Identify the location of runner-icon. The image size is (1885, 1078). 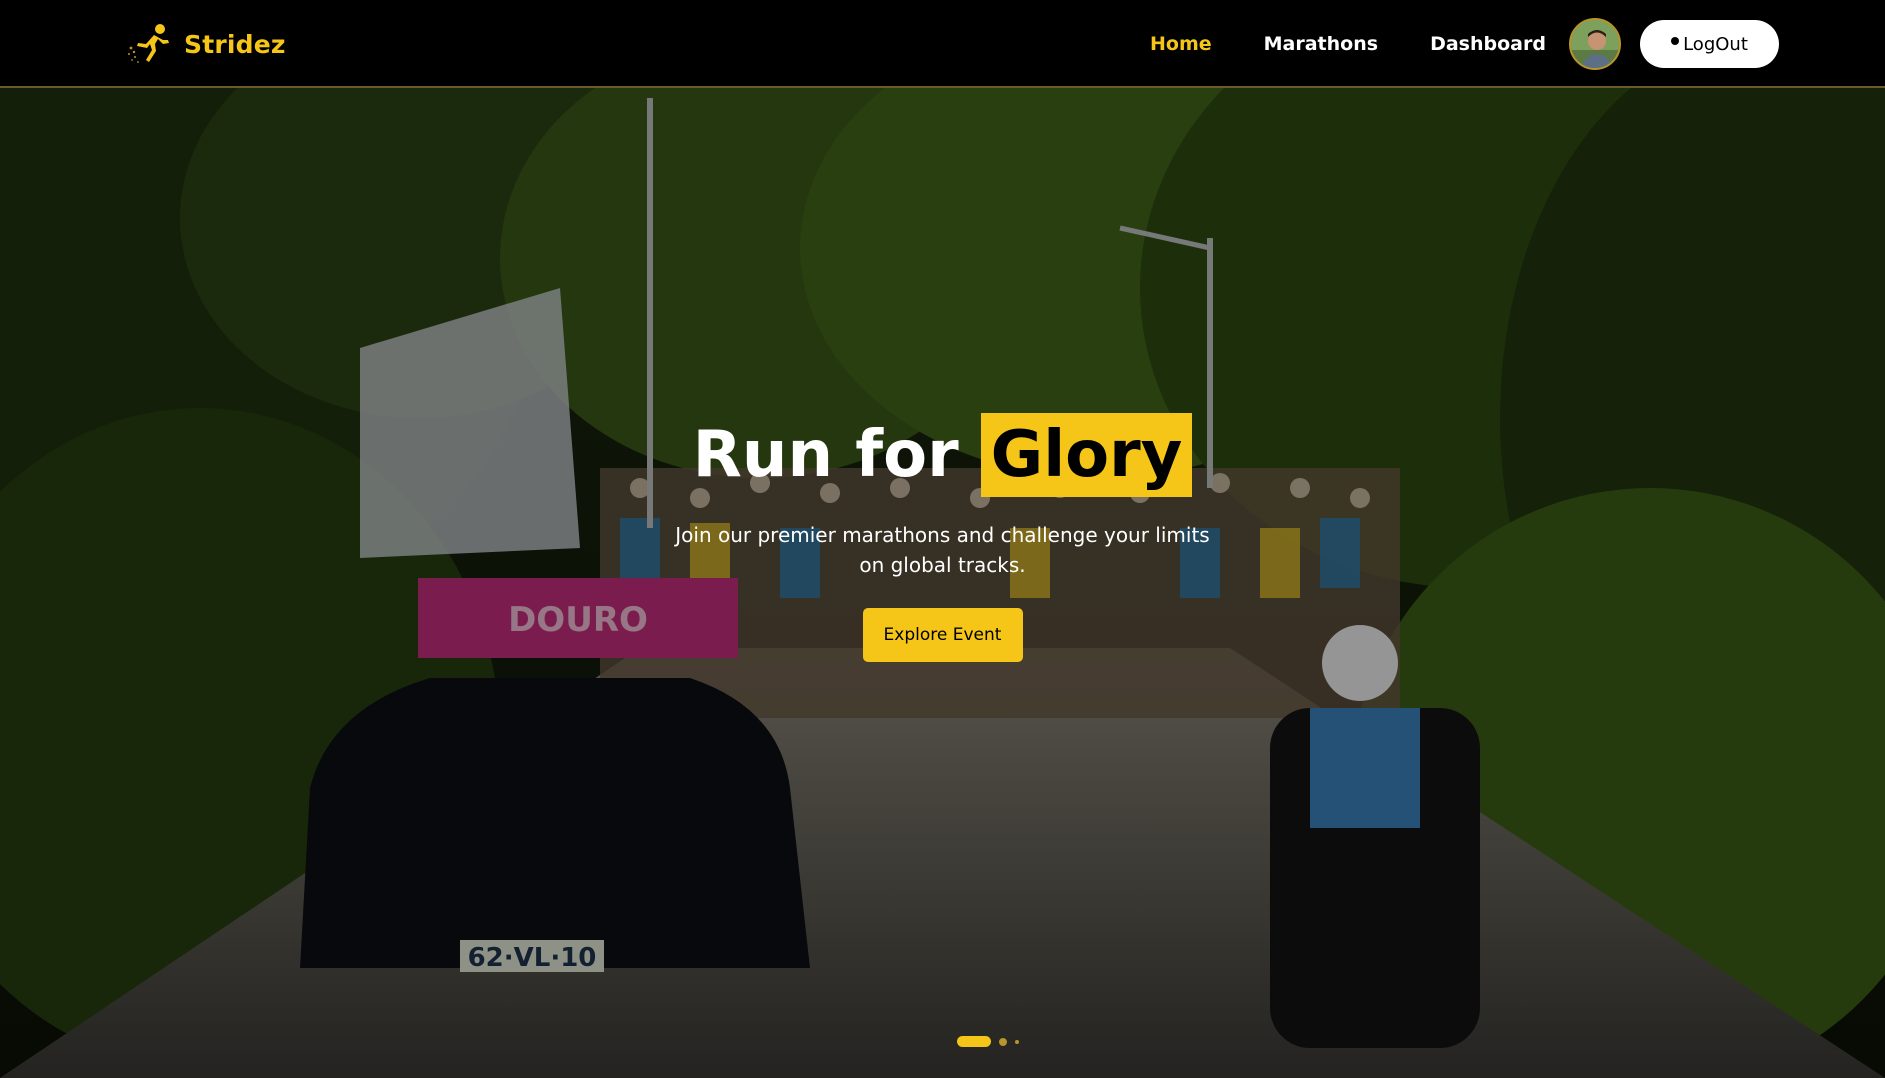
(148, 43).